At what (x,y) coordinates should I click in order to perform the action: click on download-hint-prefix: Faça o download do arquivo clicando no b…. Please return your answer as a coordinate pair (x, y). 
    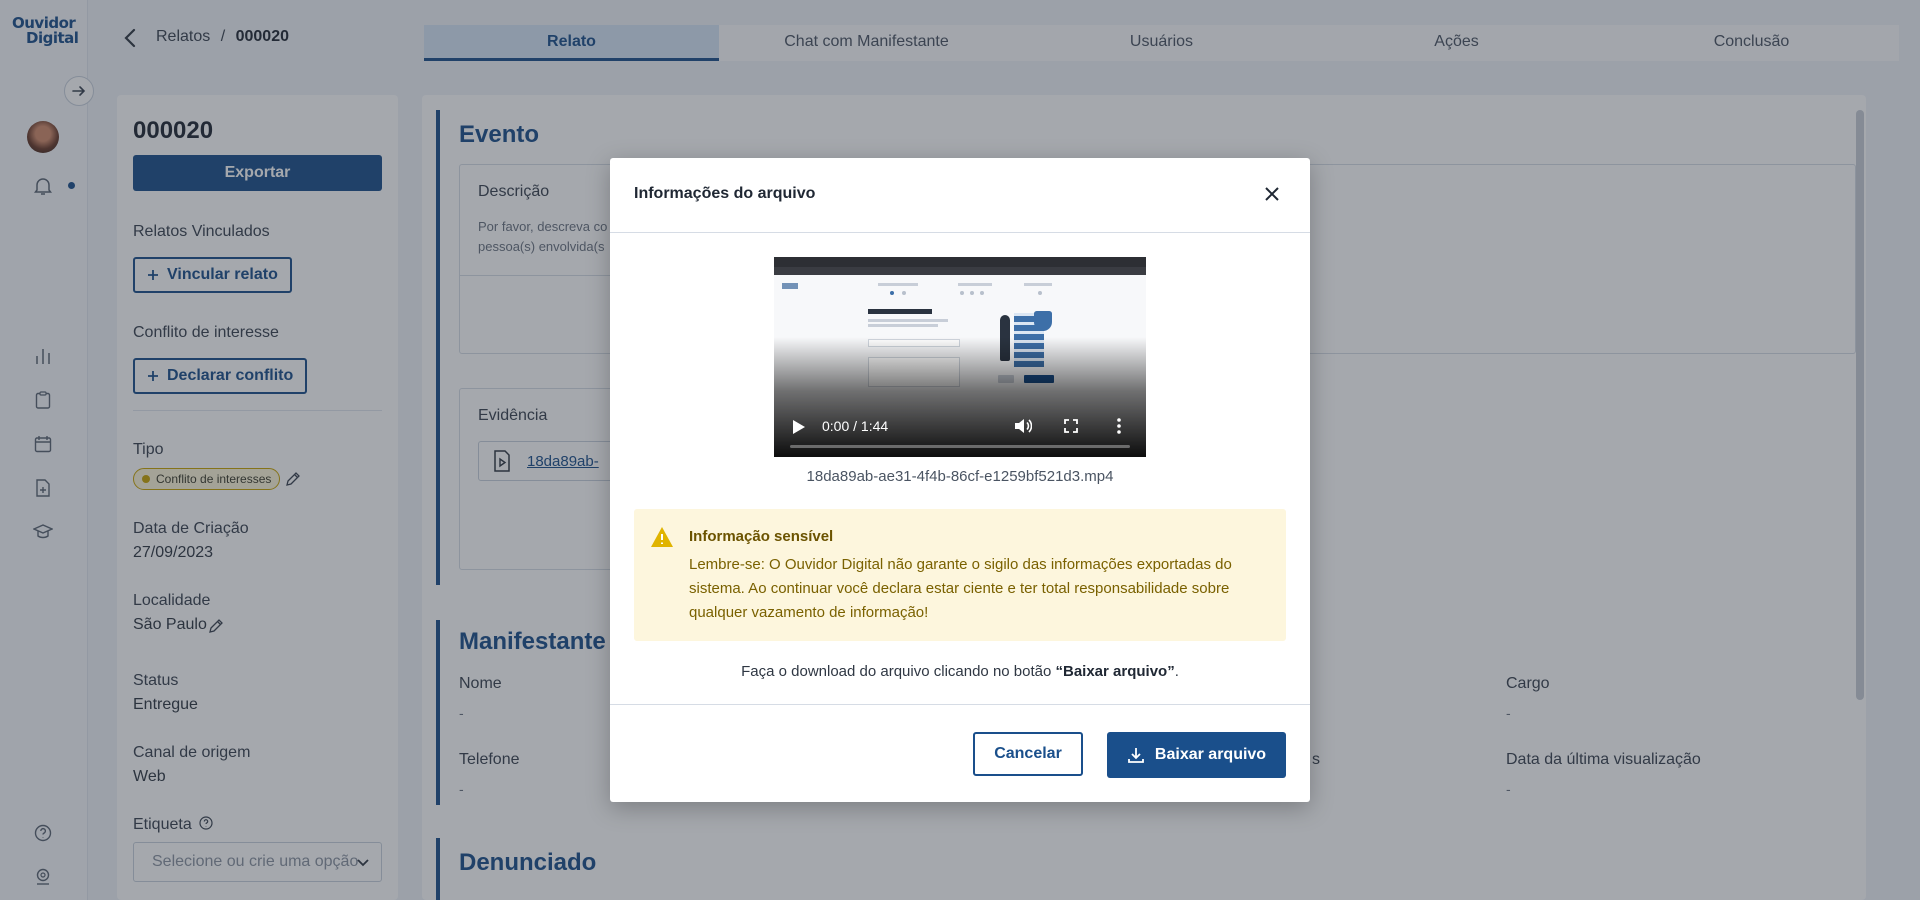
    Looking at the image, I should click on (898, 671).